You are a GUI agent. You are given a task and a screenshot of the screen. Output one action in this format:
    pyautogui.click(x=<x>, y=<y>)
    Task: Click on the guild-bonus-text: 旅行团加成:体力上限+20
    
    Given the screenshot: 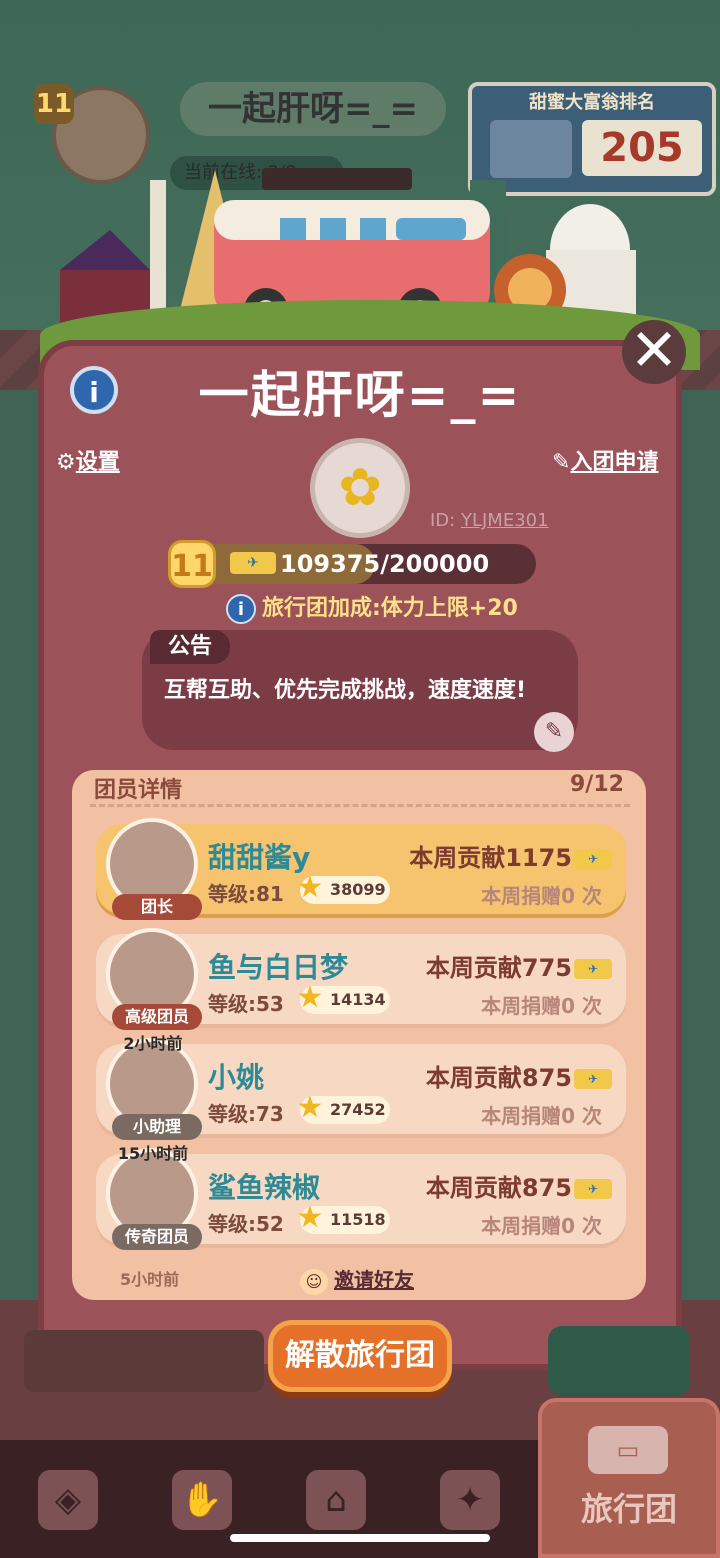 What is the action you would take?
    pyautogui.click(x=390, y=608)
    